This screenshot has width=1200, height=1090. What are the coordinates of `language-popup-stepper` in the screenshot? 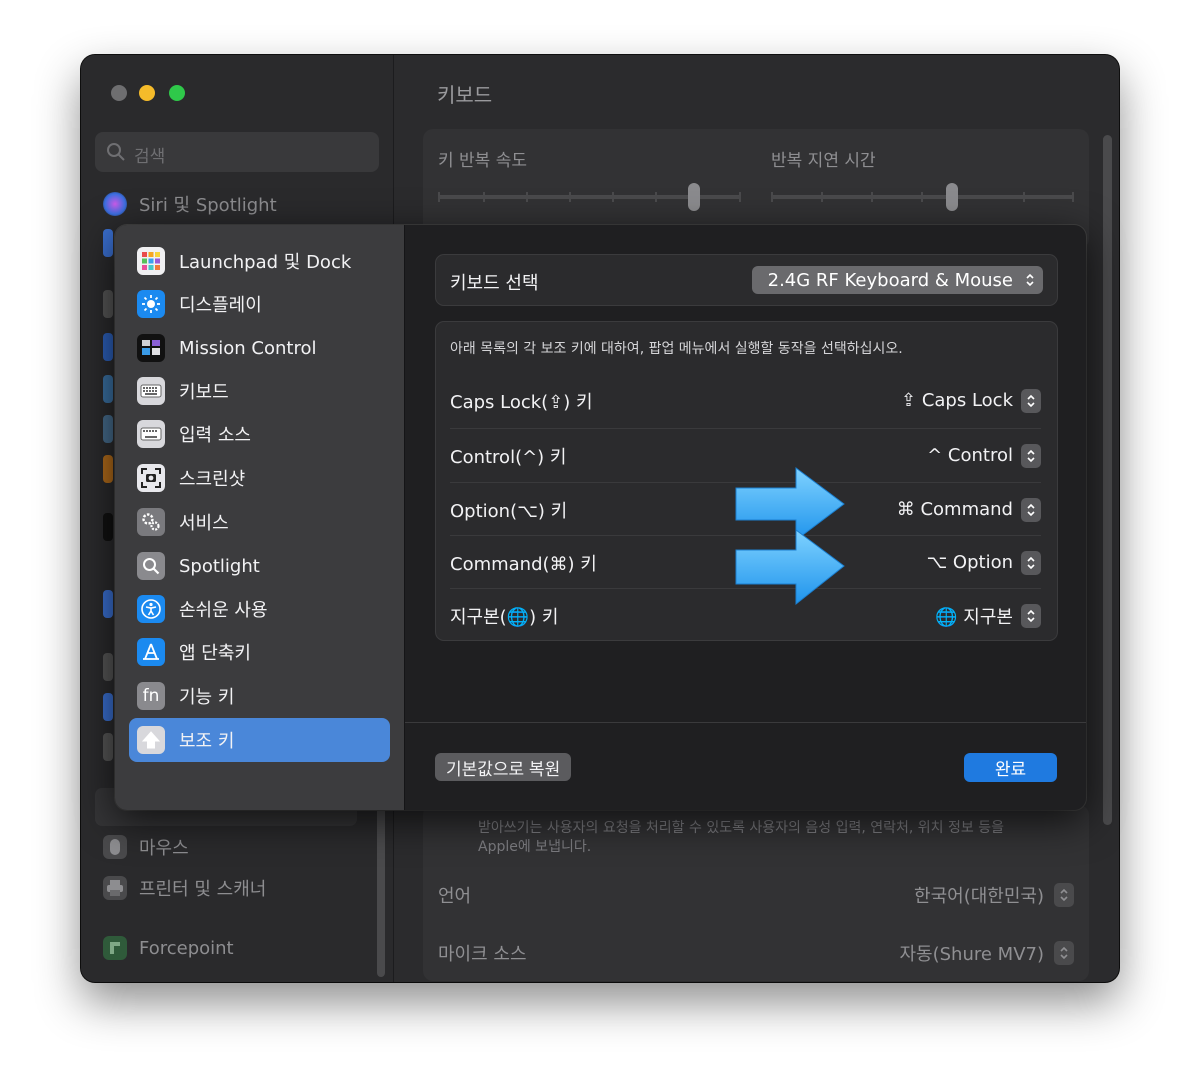 It's located at (1064, 895).